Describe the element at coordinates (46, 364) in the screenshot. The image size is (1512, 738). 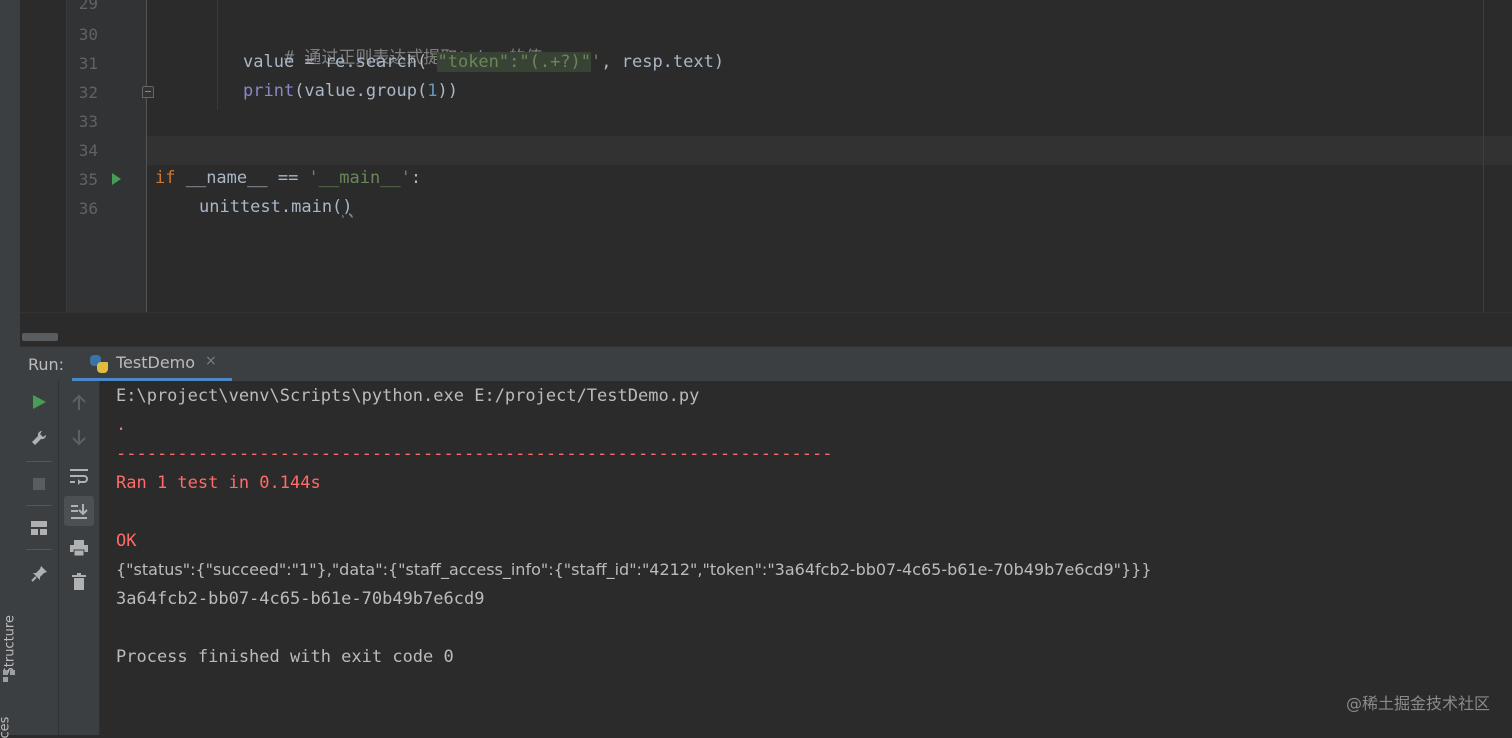
I see `run-label: Run:` at that location.